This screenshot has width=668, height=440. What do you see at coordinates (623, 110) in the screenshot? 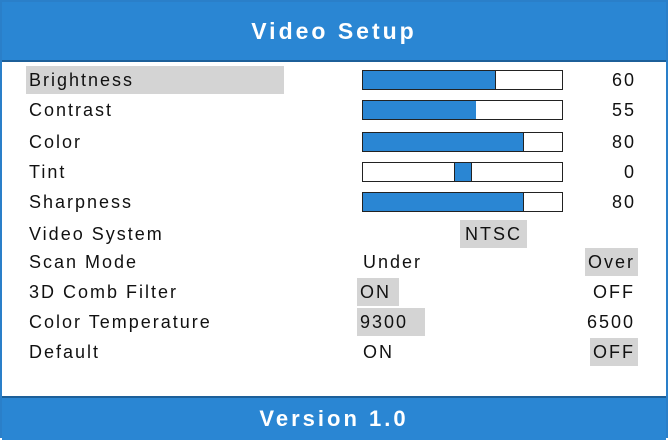
I see `contrast-value: 55` at bounding box center [623, 110].